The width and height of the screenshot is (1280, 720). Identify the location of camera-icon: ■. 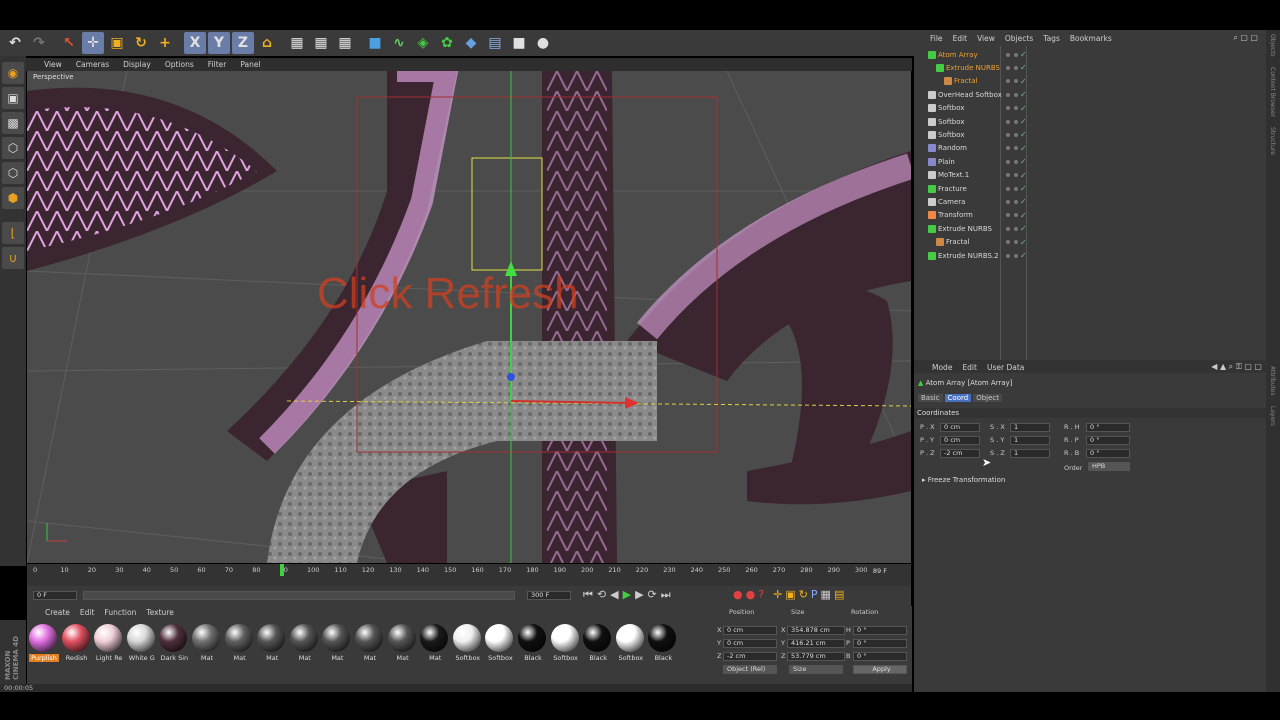
(519, 43).